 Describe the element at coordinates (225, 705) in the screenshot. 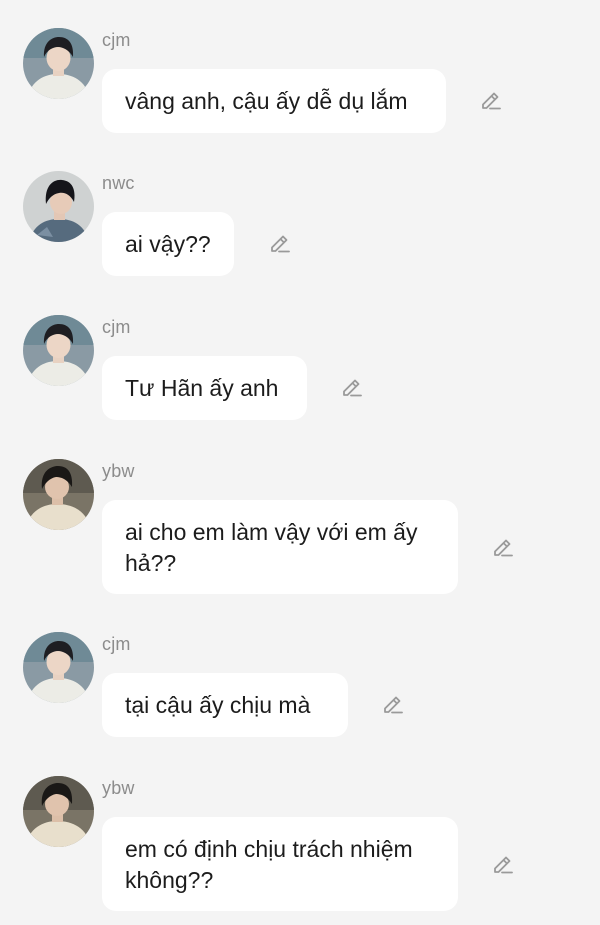

I see `message-bubble: tại cậu ấy chịu mà` at that location.